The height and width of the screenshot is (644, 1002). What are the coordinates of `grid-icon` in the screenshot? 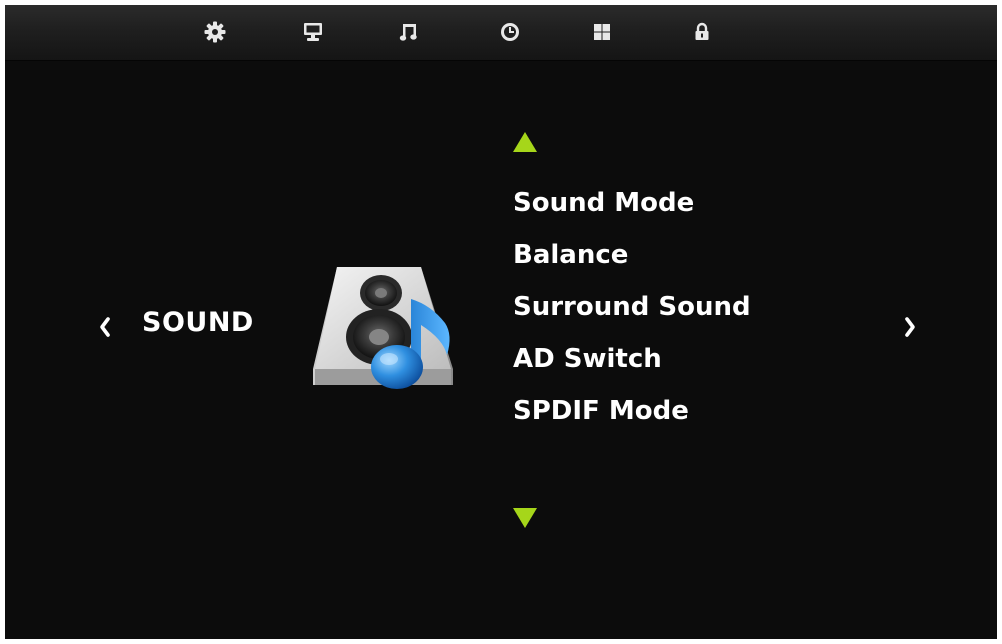 It's located at (602, 32).